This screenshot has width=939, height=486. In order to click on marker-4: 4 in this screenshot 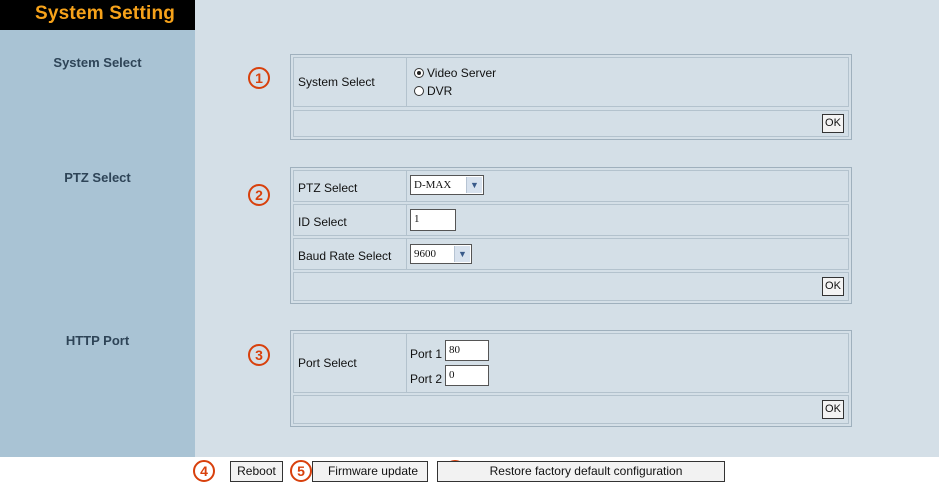, I will do `click(204, 471)`.